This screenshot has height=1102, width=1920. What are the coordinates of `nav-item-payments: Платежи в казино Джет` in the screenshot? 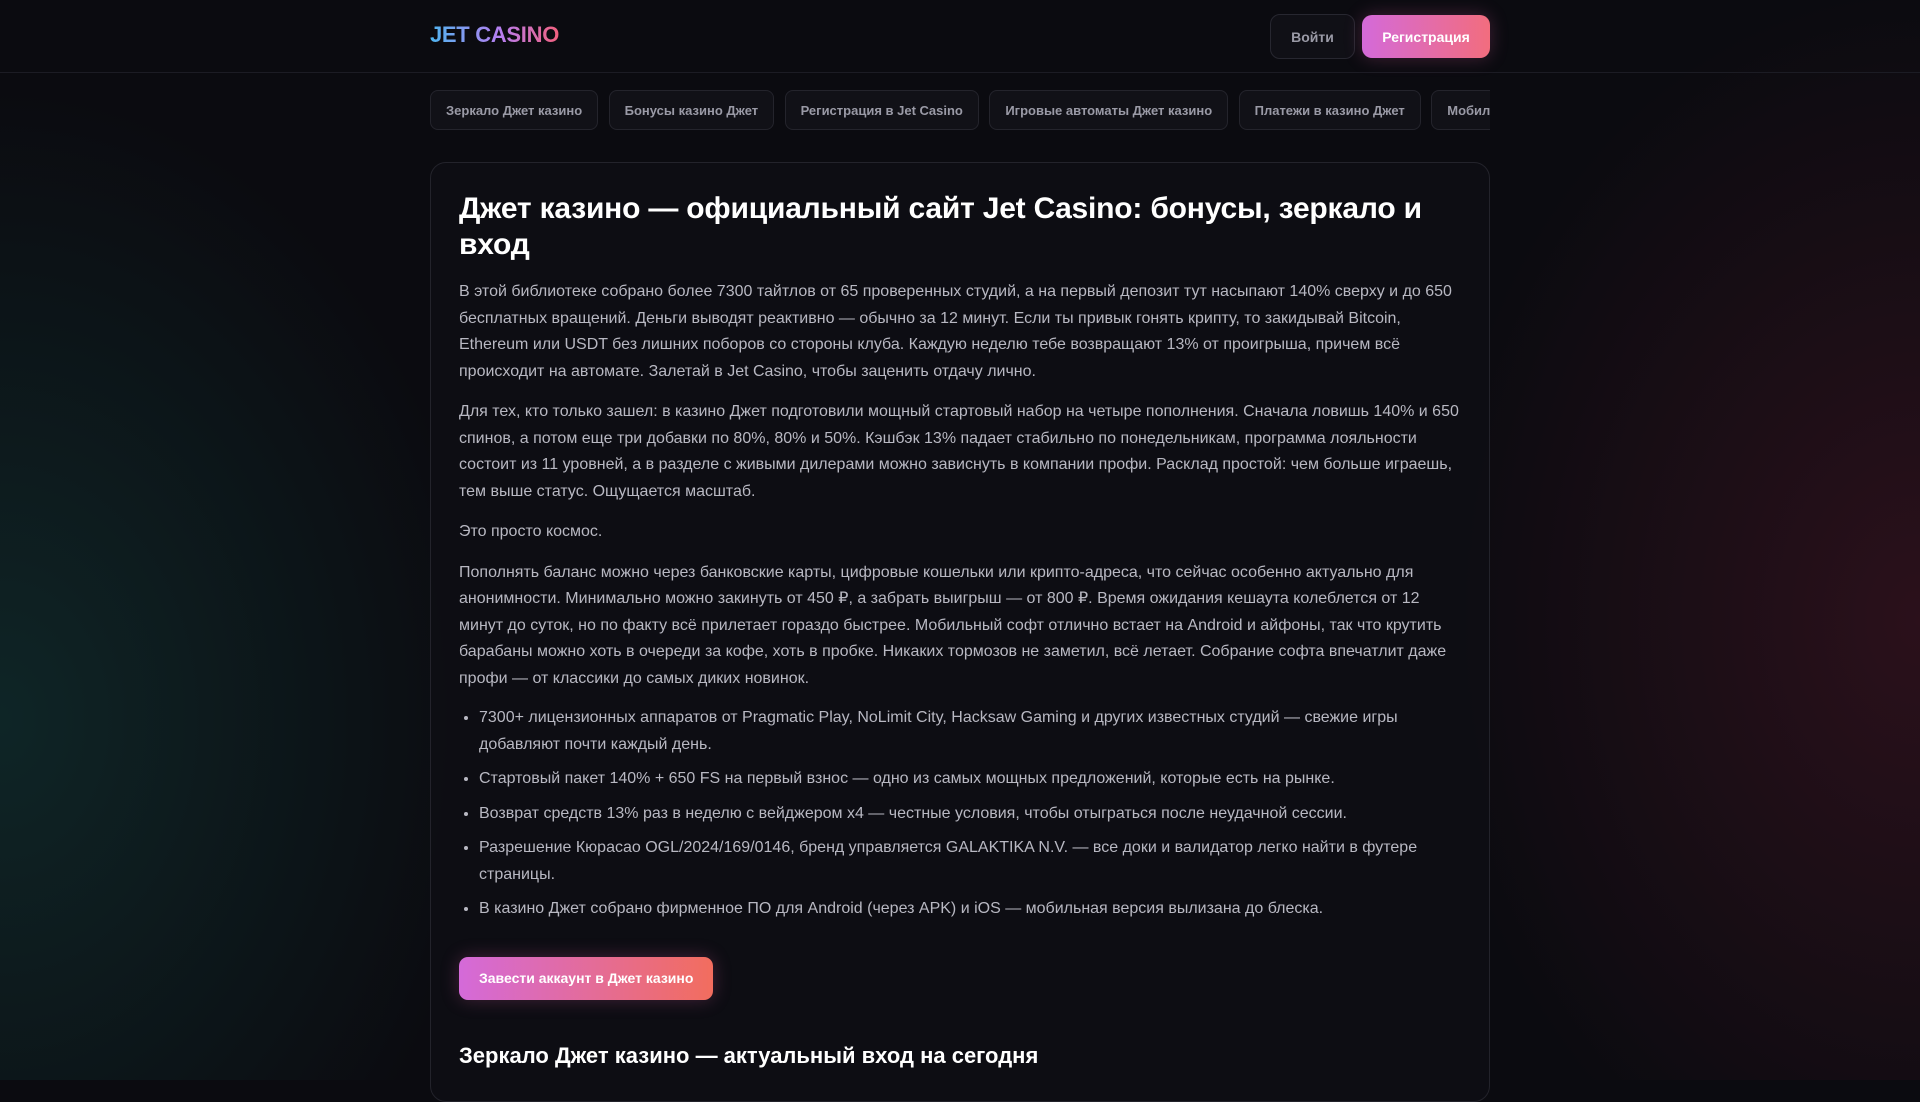 It's located at (1329, 110).